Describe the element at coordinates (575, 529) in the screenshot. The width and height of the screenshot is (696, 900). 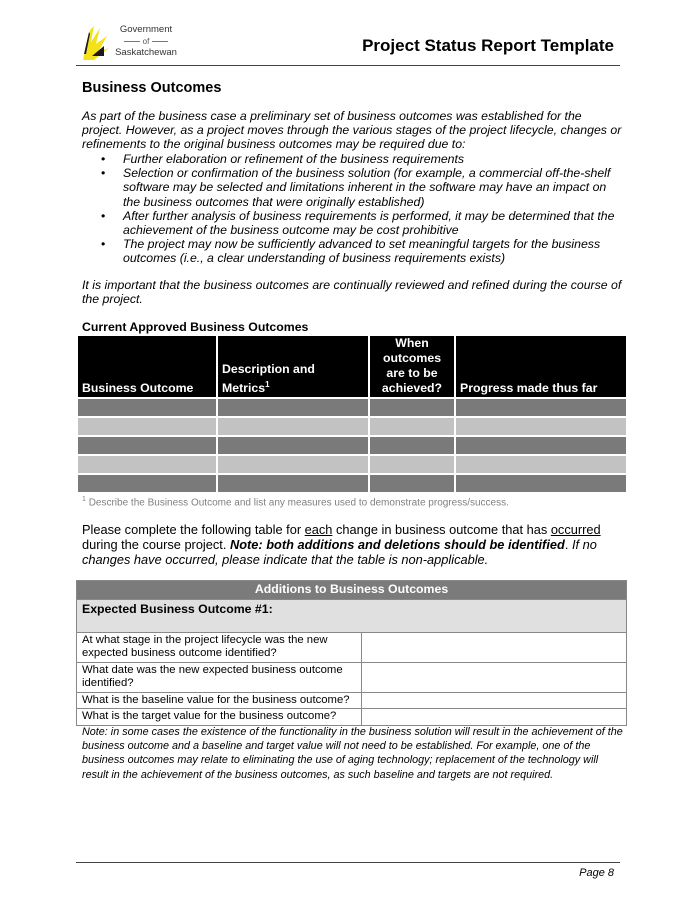
I see `emphasis-occurred: occurred` at that location.